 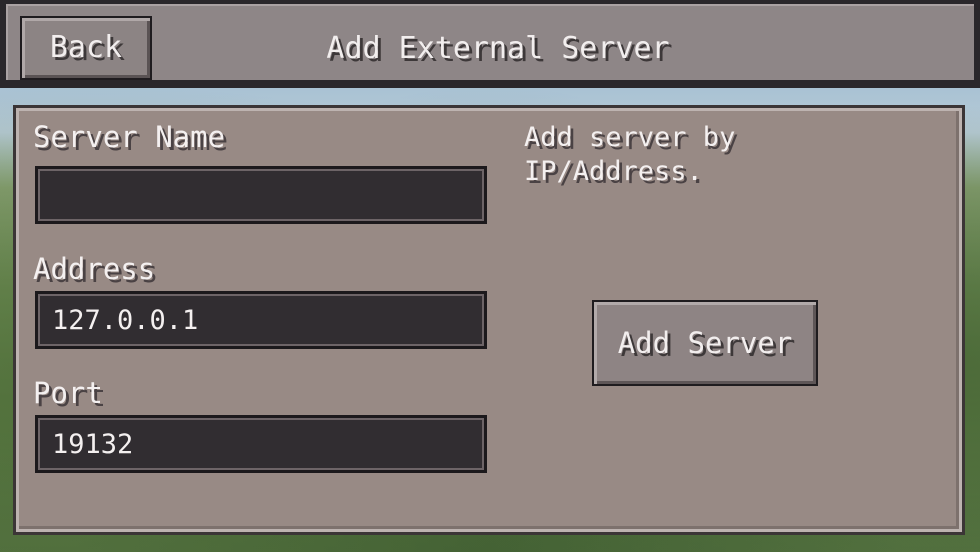 I want to click on address-label: Address, so click(x=94, y=269).